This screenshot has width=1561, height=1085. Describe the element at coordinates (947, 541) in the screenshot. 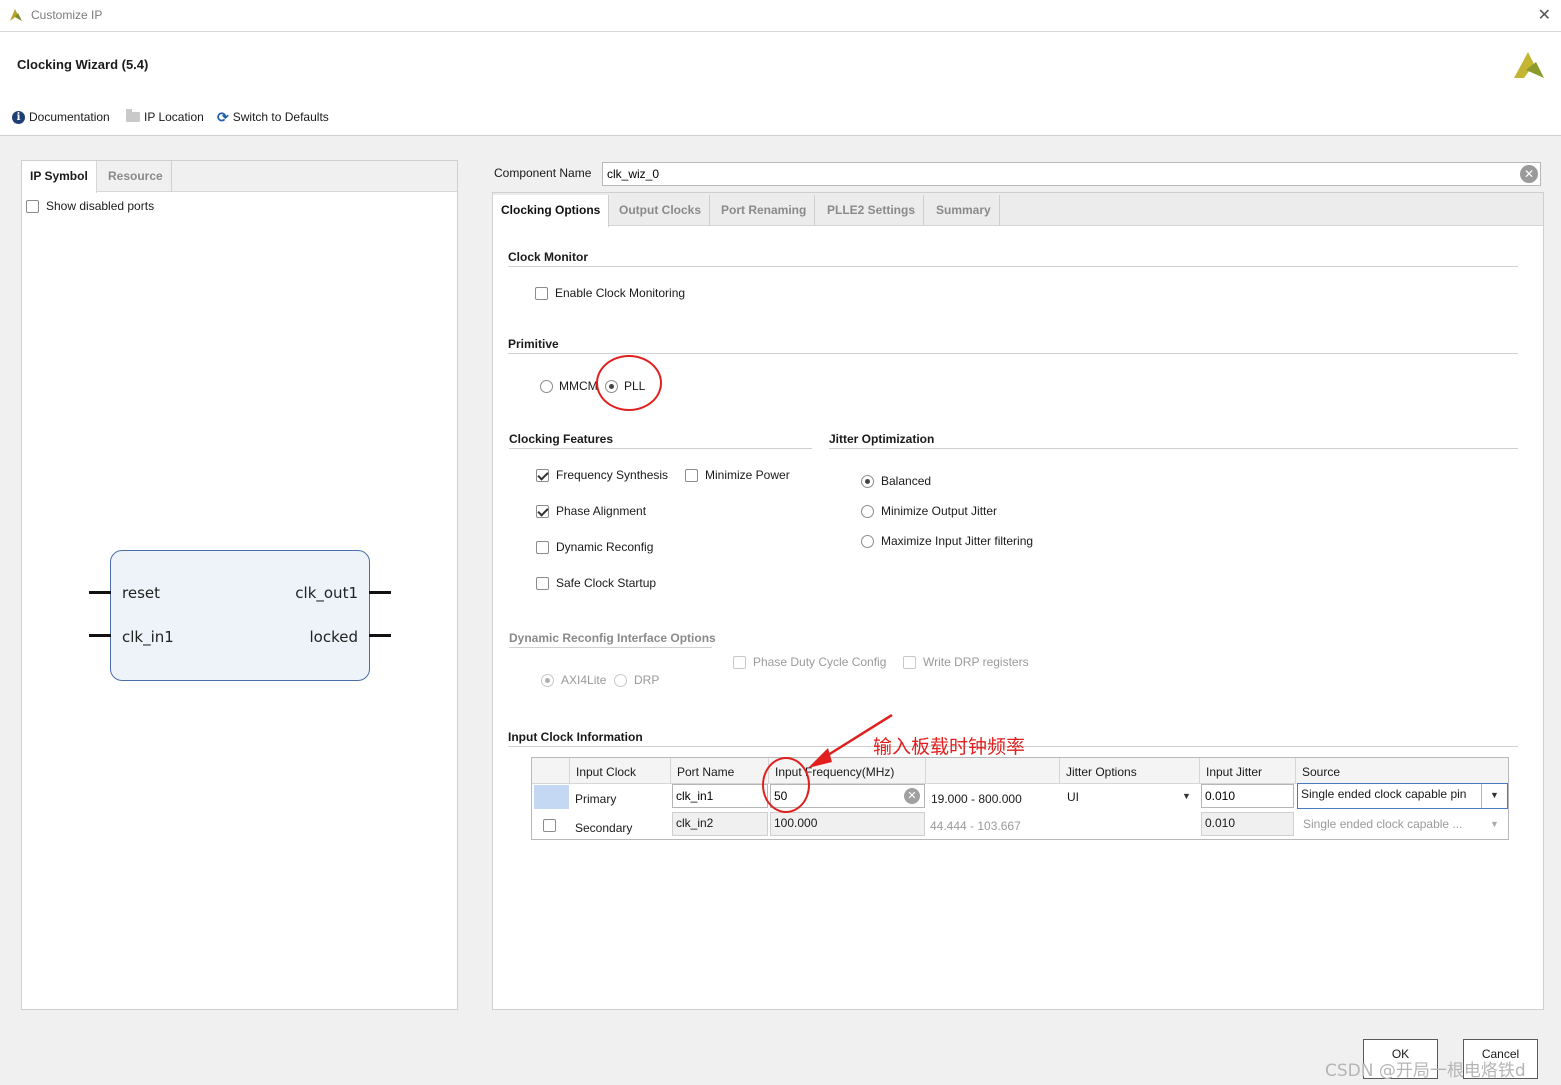

I see `maximize-input-jitter-option: Maximize Input Jitter filtering` at that location.